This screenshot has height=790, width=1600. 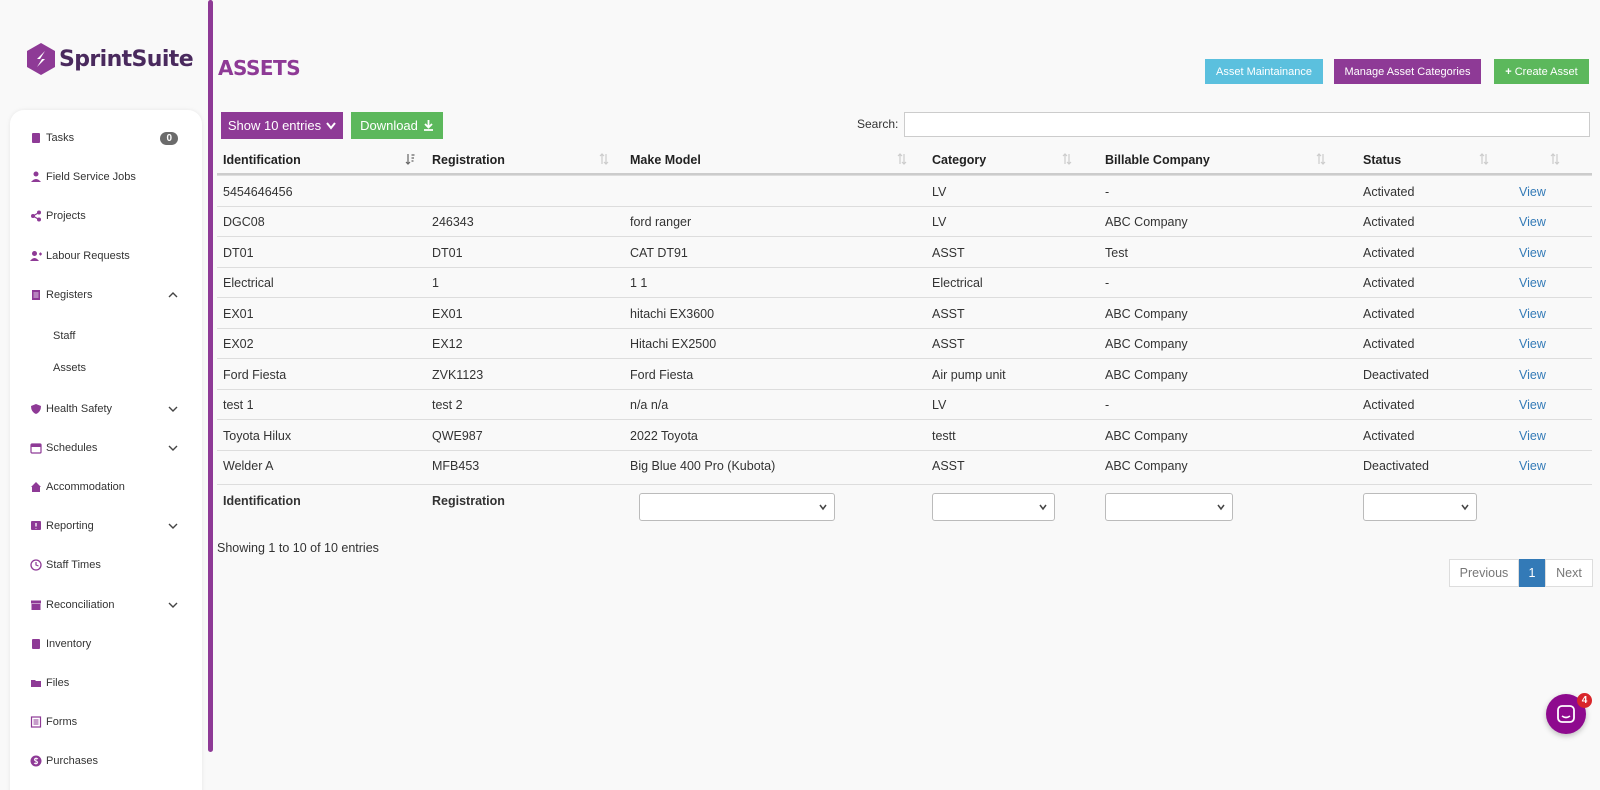 I want to click on table-cell: Ford Fiesta, so click(x=662, y=374).